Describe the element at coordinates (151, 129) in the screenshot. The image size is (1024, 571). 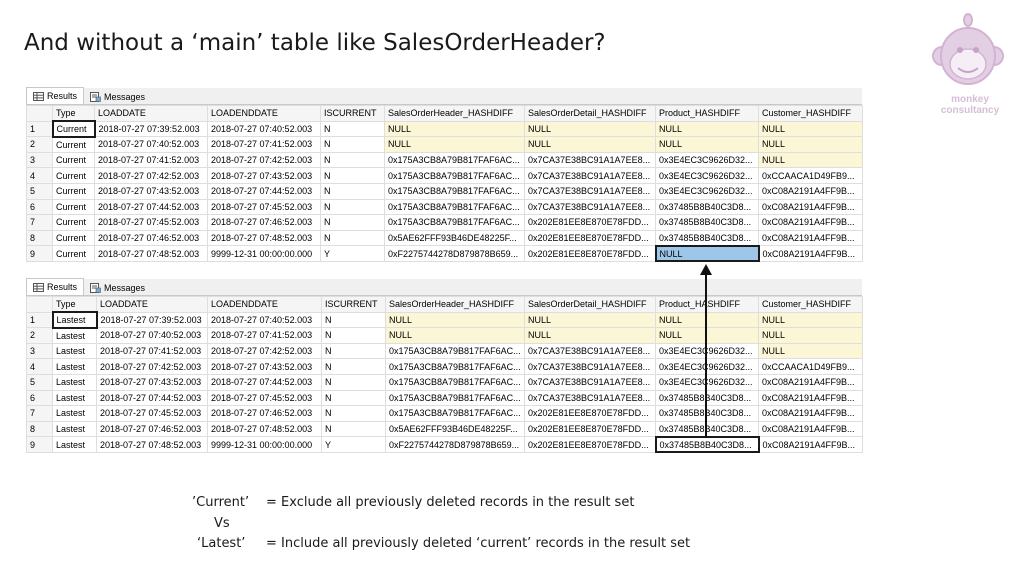
I see `table-cell: 2018-07-27 07:39:52.003` at that location.